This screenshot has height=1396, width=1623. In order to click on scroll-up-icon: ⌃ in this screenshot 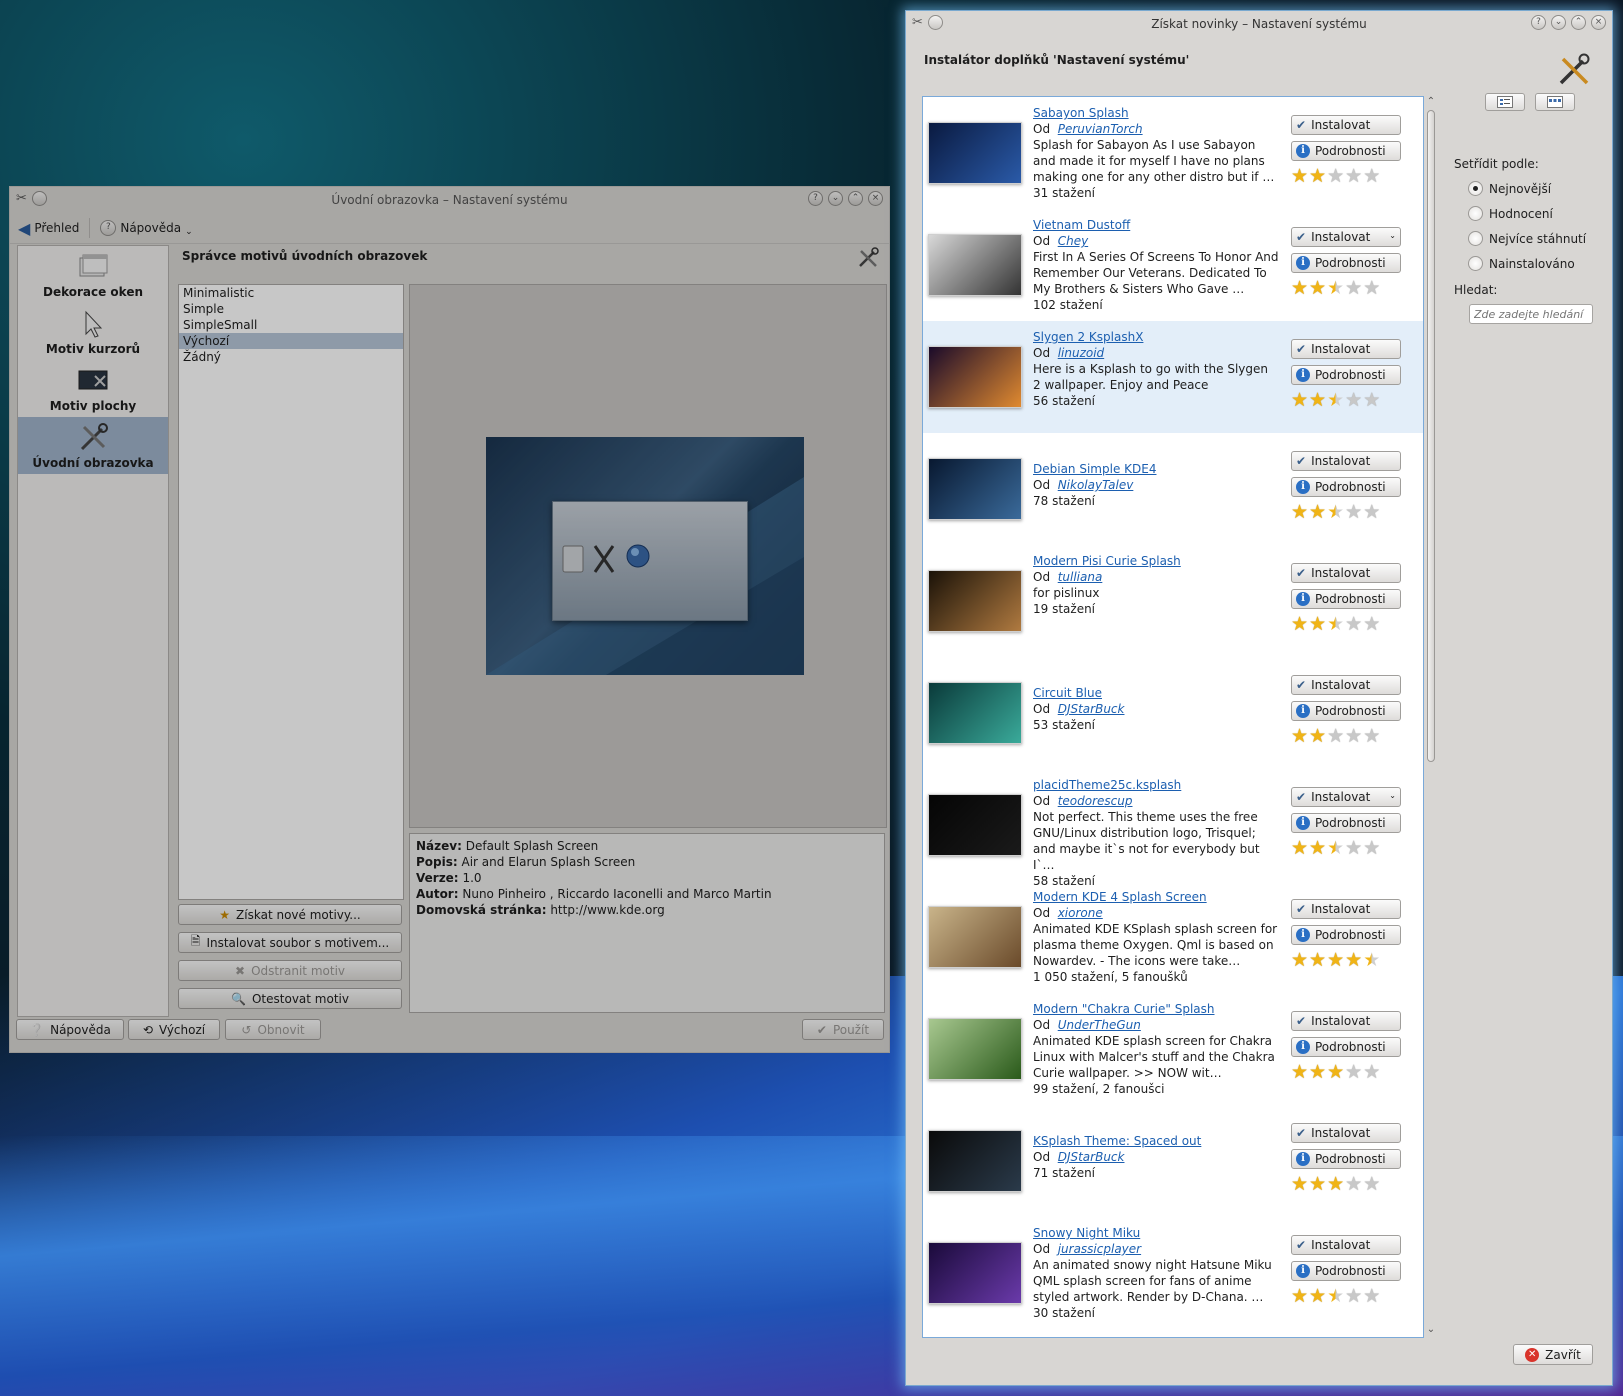, I will do `click(1431, 102)`.